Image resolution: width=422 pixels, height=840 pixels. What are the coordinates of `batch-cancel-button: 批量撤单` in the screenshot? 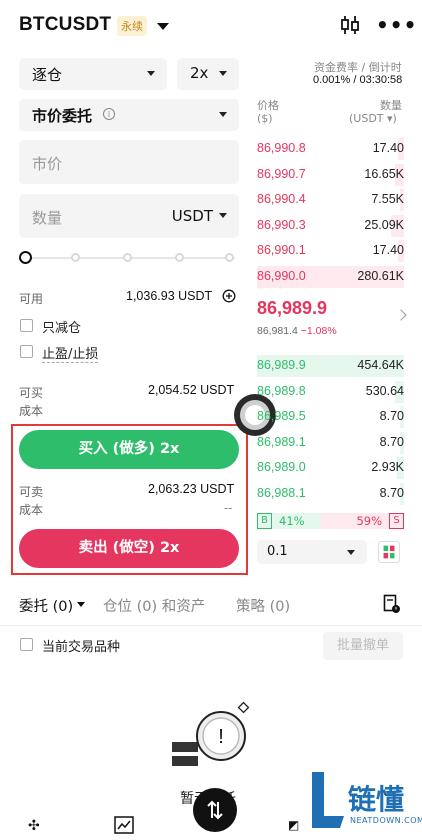 It's located at (363, 646).